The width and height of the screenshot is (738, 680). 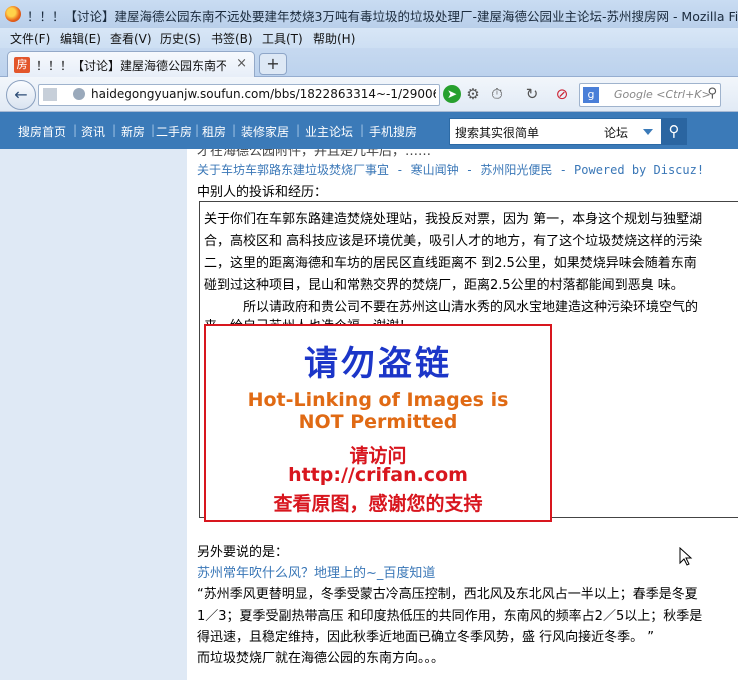 What do you see at coordinates (591, 95) in the screenshot?
I see `google-engine-icon: g` at bounding box center [591, 95].